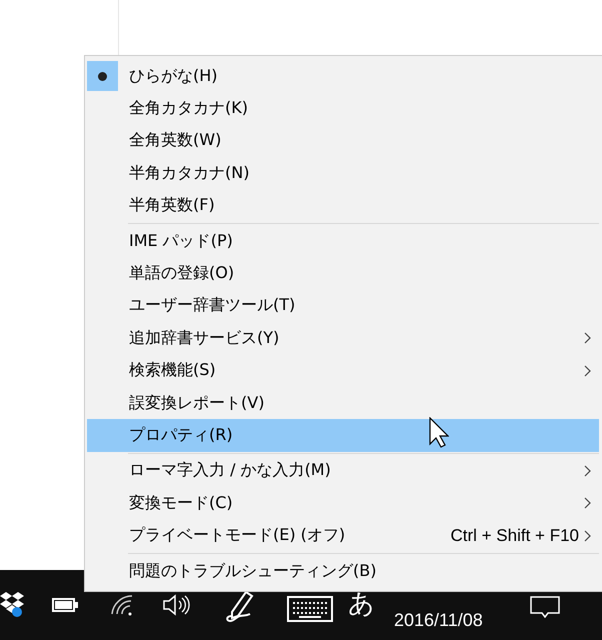 Image resolution: width=602 pixels, height=640 pixels. I want to click on menu-item: 全角英数(W), so click(343, 141).